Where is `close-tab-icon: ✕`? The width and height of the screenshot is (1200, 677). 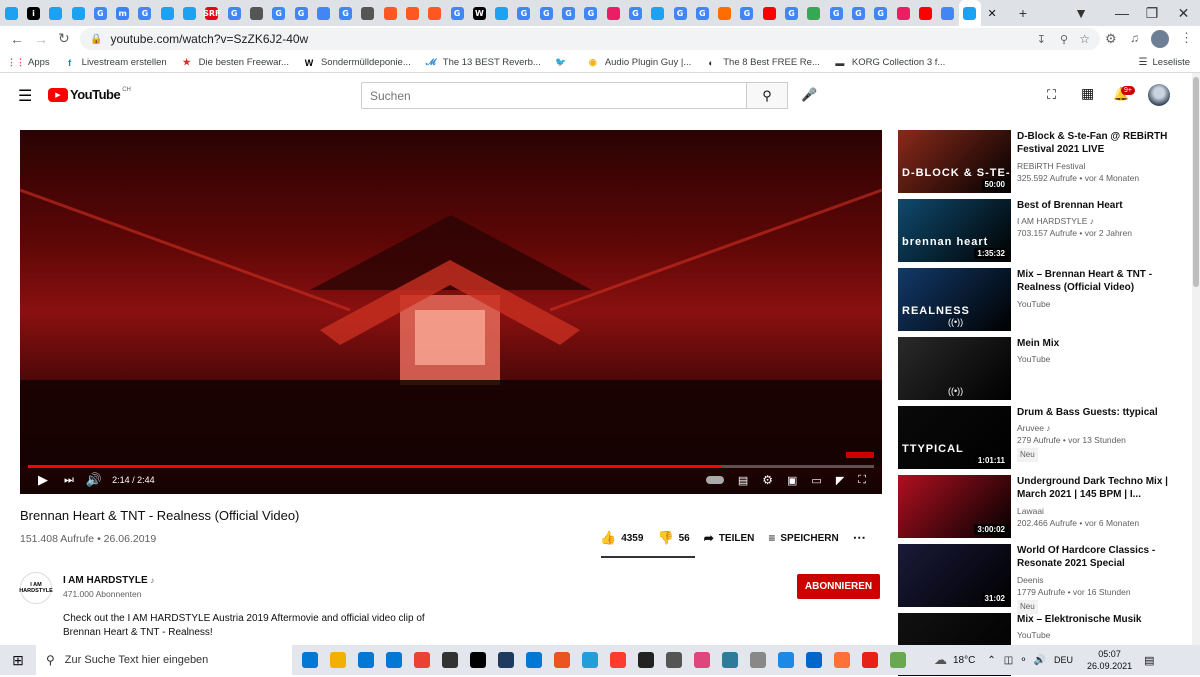
close-tab-icon: ✕ is located at coordinates (992, 13).